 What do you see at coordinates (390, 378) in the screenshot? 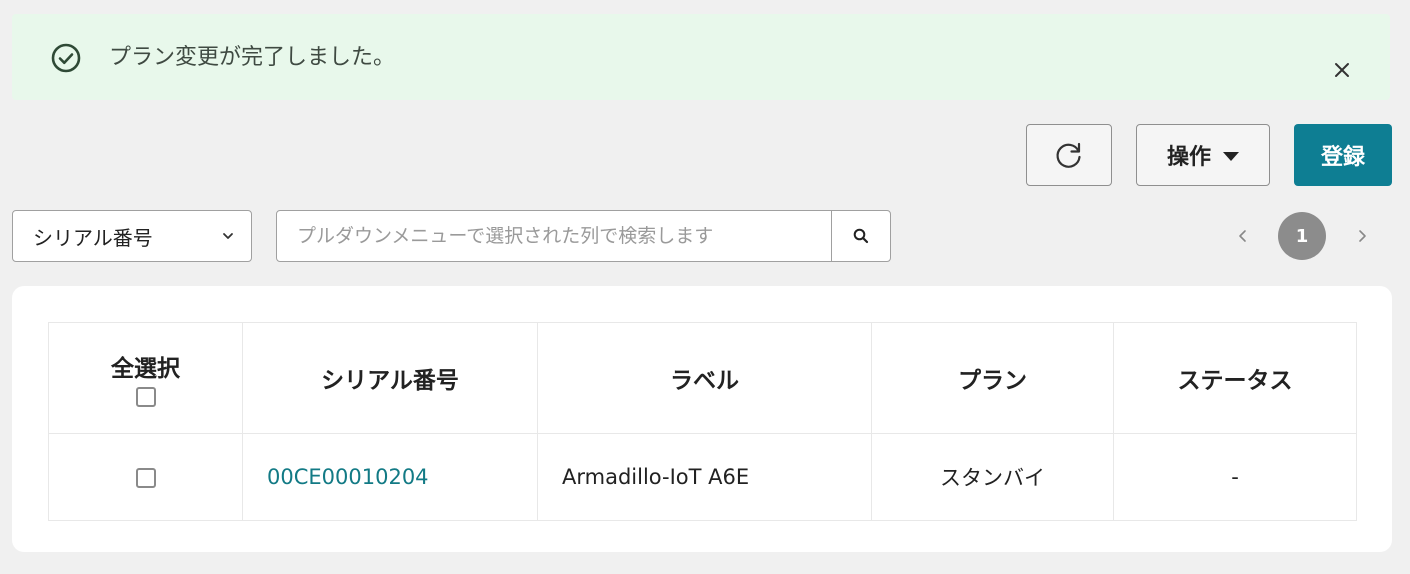
I see `column-header-serial: シリアル番号` at bounding box center [390, 378].